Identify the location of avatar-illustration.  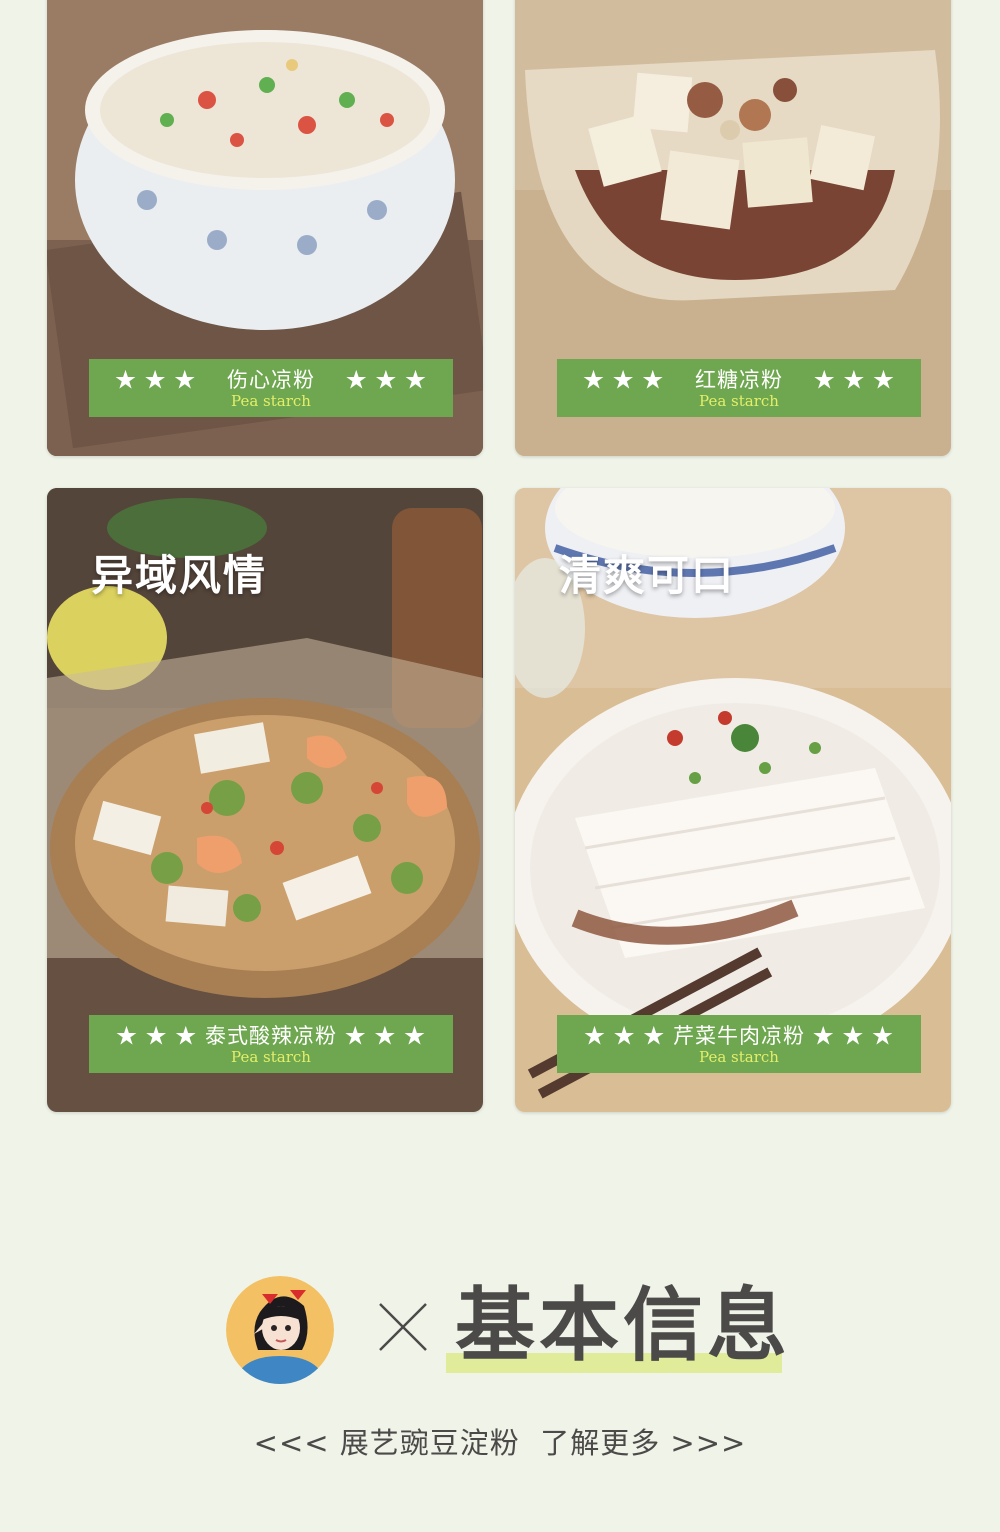
(280, 1330).